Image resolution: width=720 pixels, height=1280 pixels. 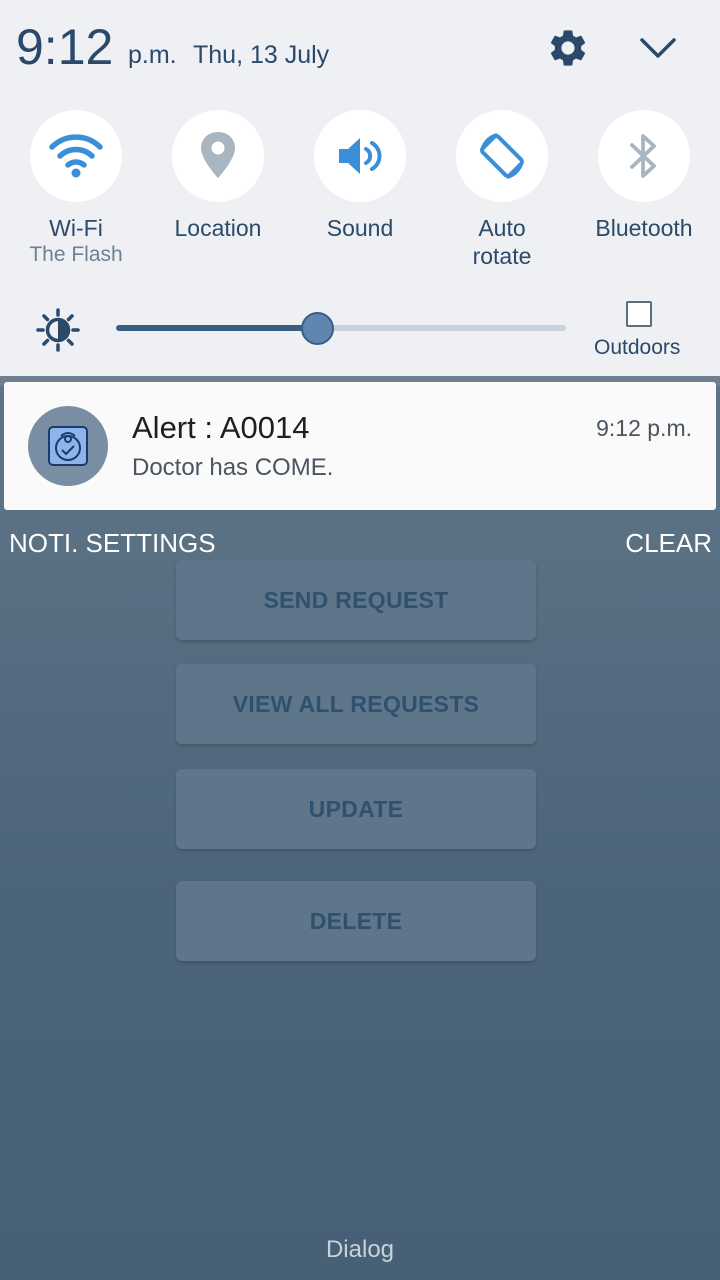 What do you see at coordinates (65, 47) in the screenshot?
I see `clock-time: 9:12` at bounding box center [65, 47].